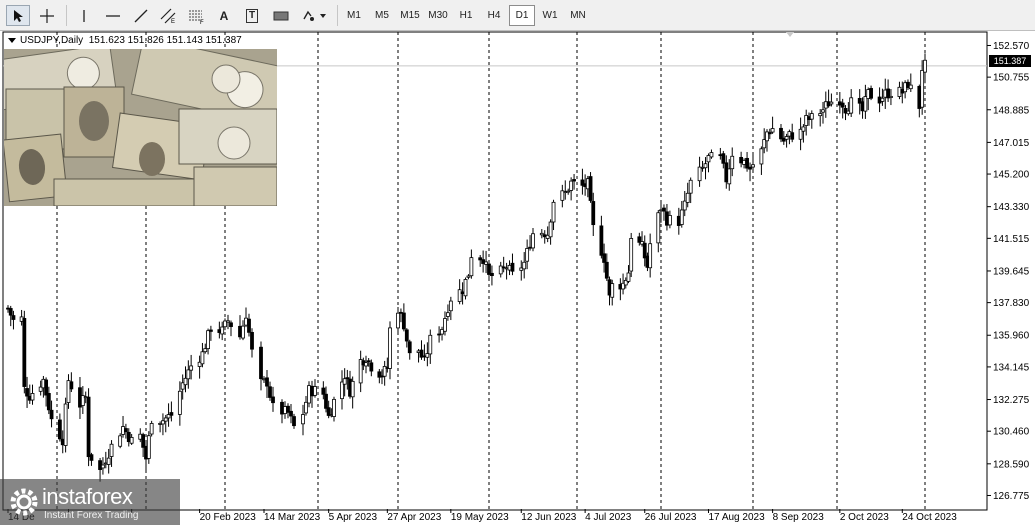 The width and height of the screenshot is (1035, 525). What do you see at coordinates (197, 15) in the screenshot?
I see `fibonacci-button: F` at bounding box center [197, 15].